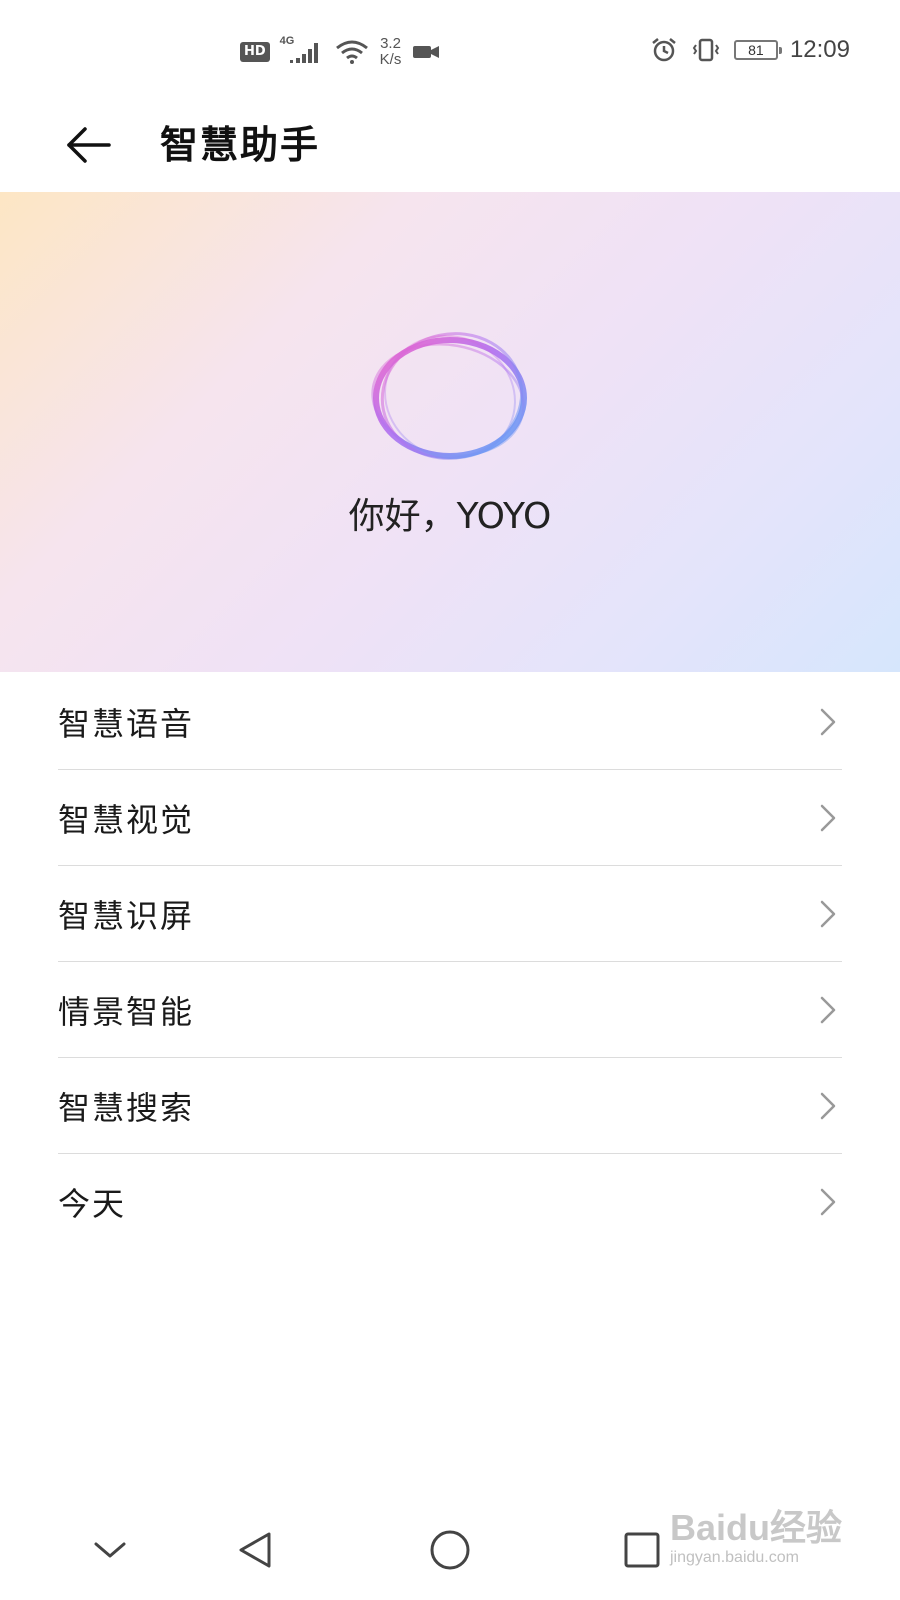  Describe the element at coordinates (450, 914) in the screenshot. I see `list-item-smart-screen-recognition: 智慧识屏` at that location.